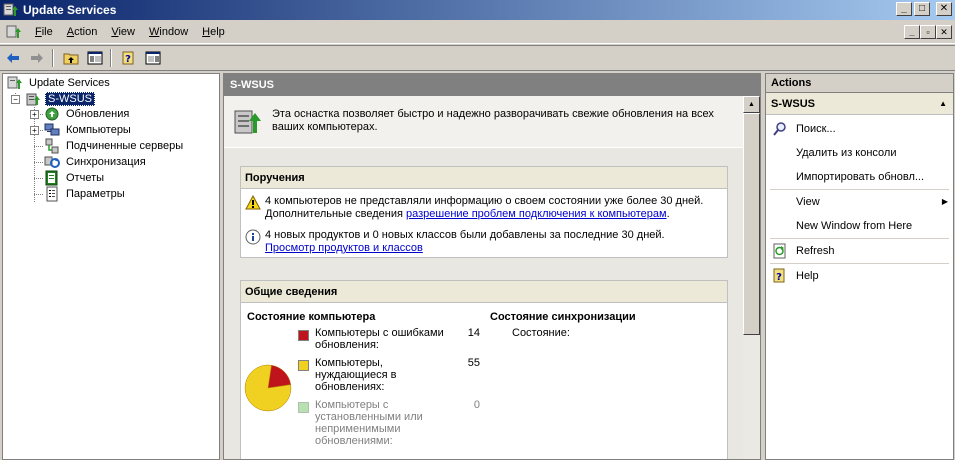  I want to click on legend-errors: Компьютеры с ошибками обновления: 14, so click(389, 339).